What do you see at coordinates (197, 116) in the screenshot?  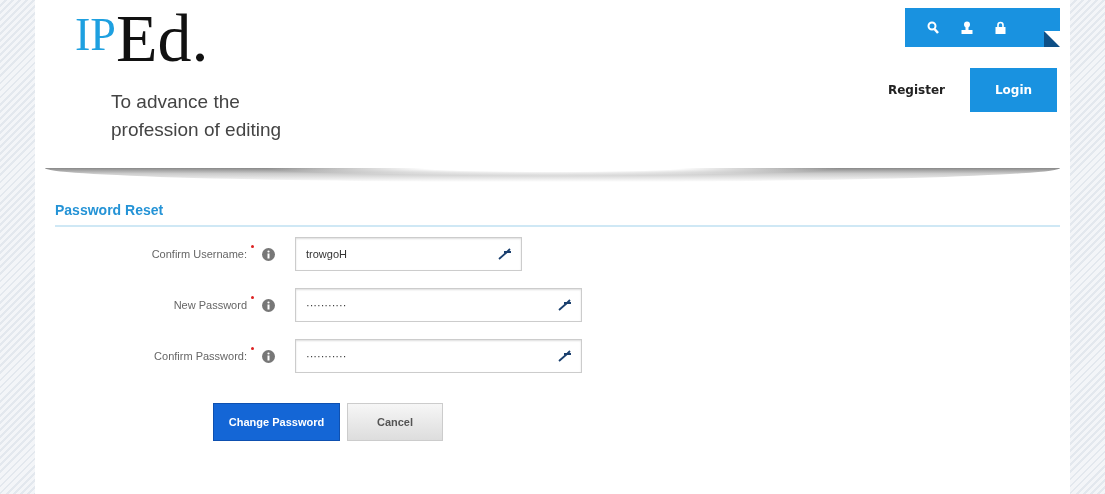 I see `tagline: To advance the profession of editing` at bounding box center [197, 116].